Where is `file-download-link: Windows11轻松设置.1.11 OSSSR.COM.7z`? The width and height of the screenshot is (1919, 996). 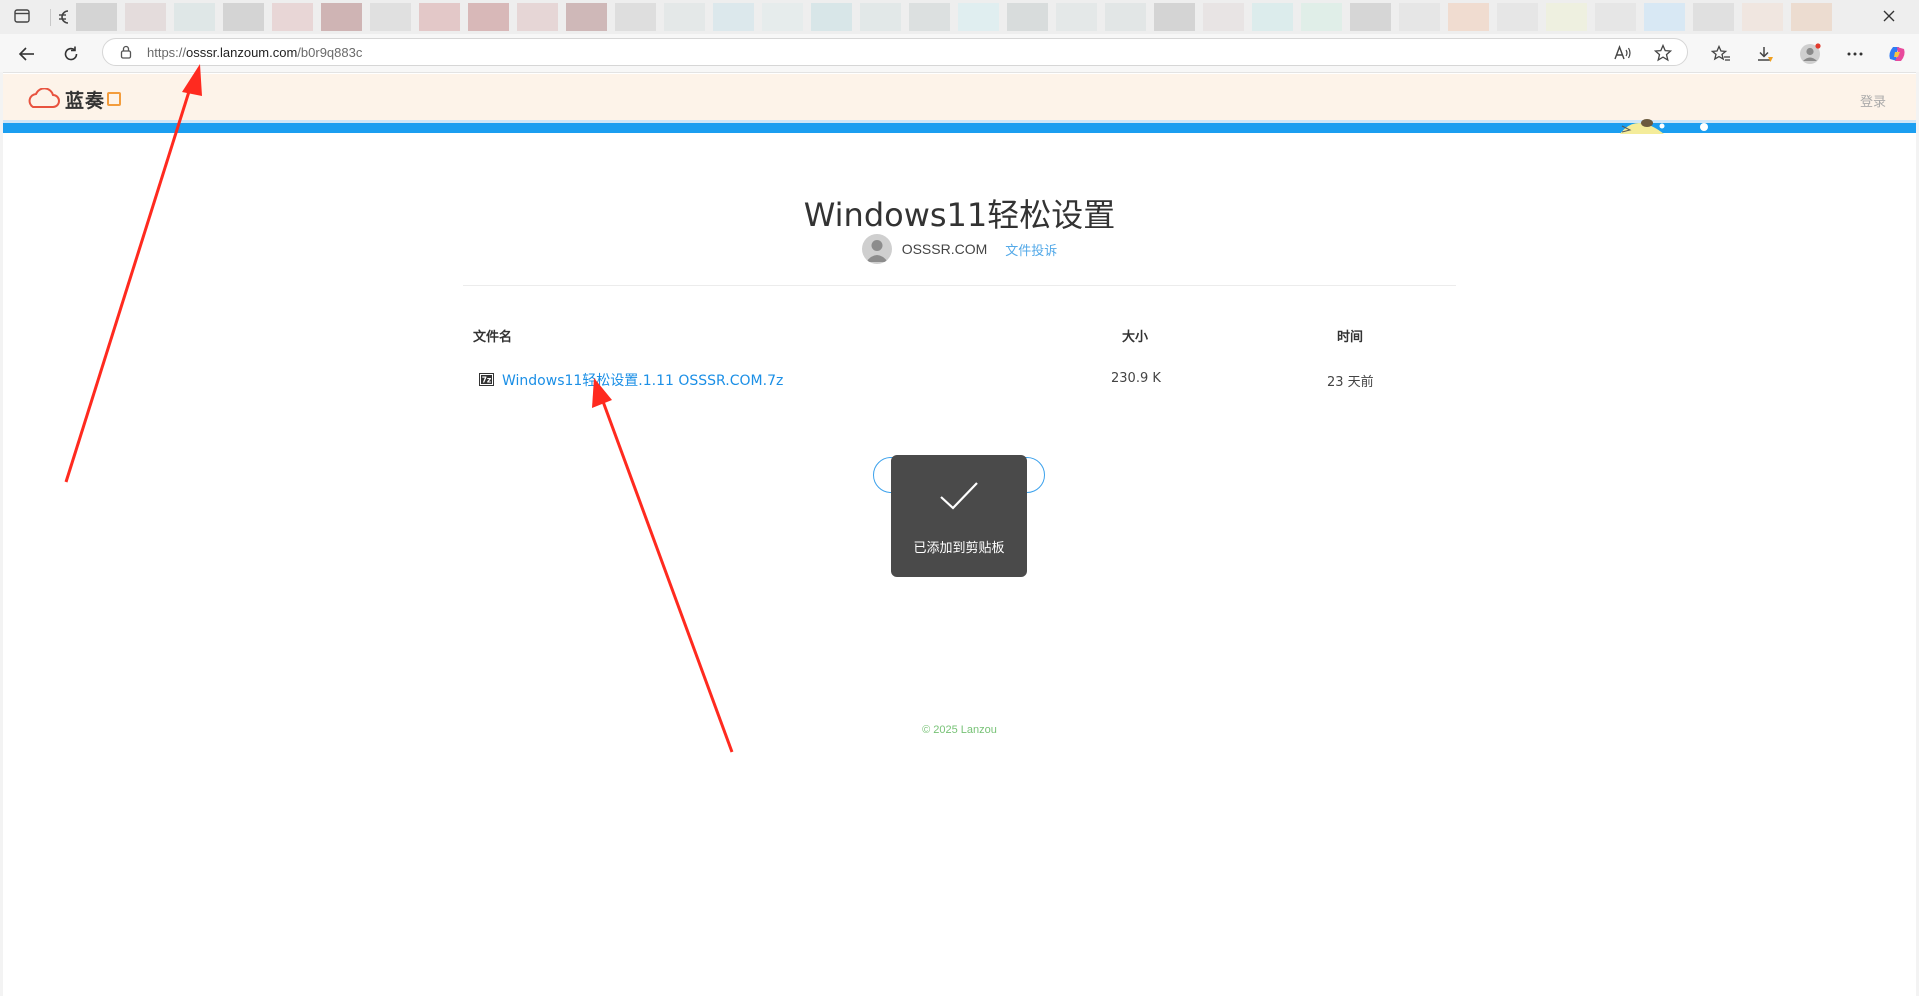 file-download-link: Windows11轻松设置.1.11 OSSSR.COM.7z is located at coordinates (642, 380).